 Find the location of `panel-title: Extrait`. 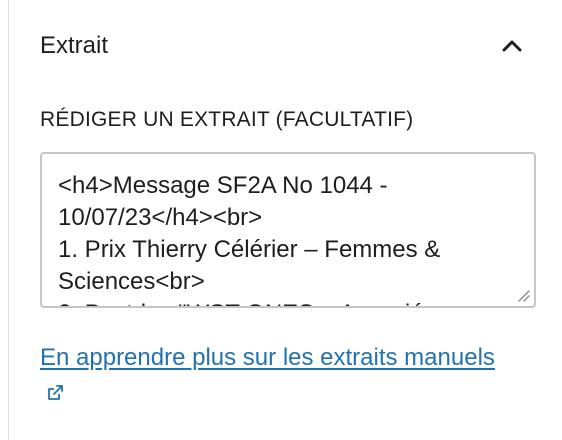

panel-title: Extrait is located at coordinates (74, 45).